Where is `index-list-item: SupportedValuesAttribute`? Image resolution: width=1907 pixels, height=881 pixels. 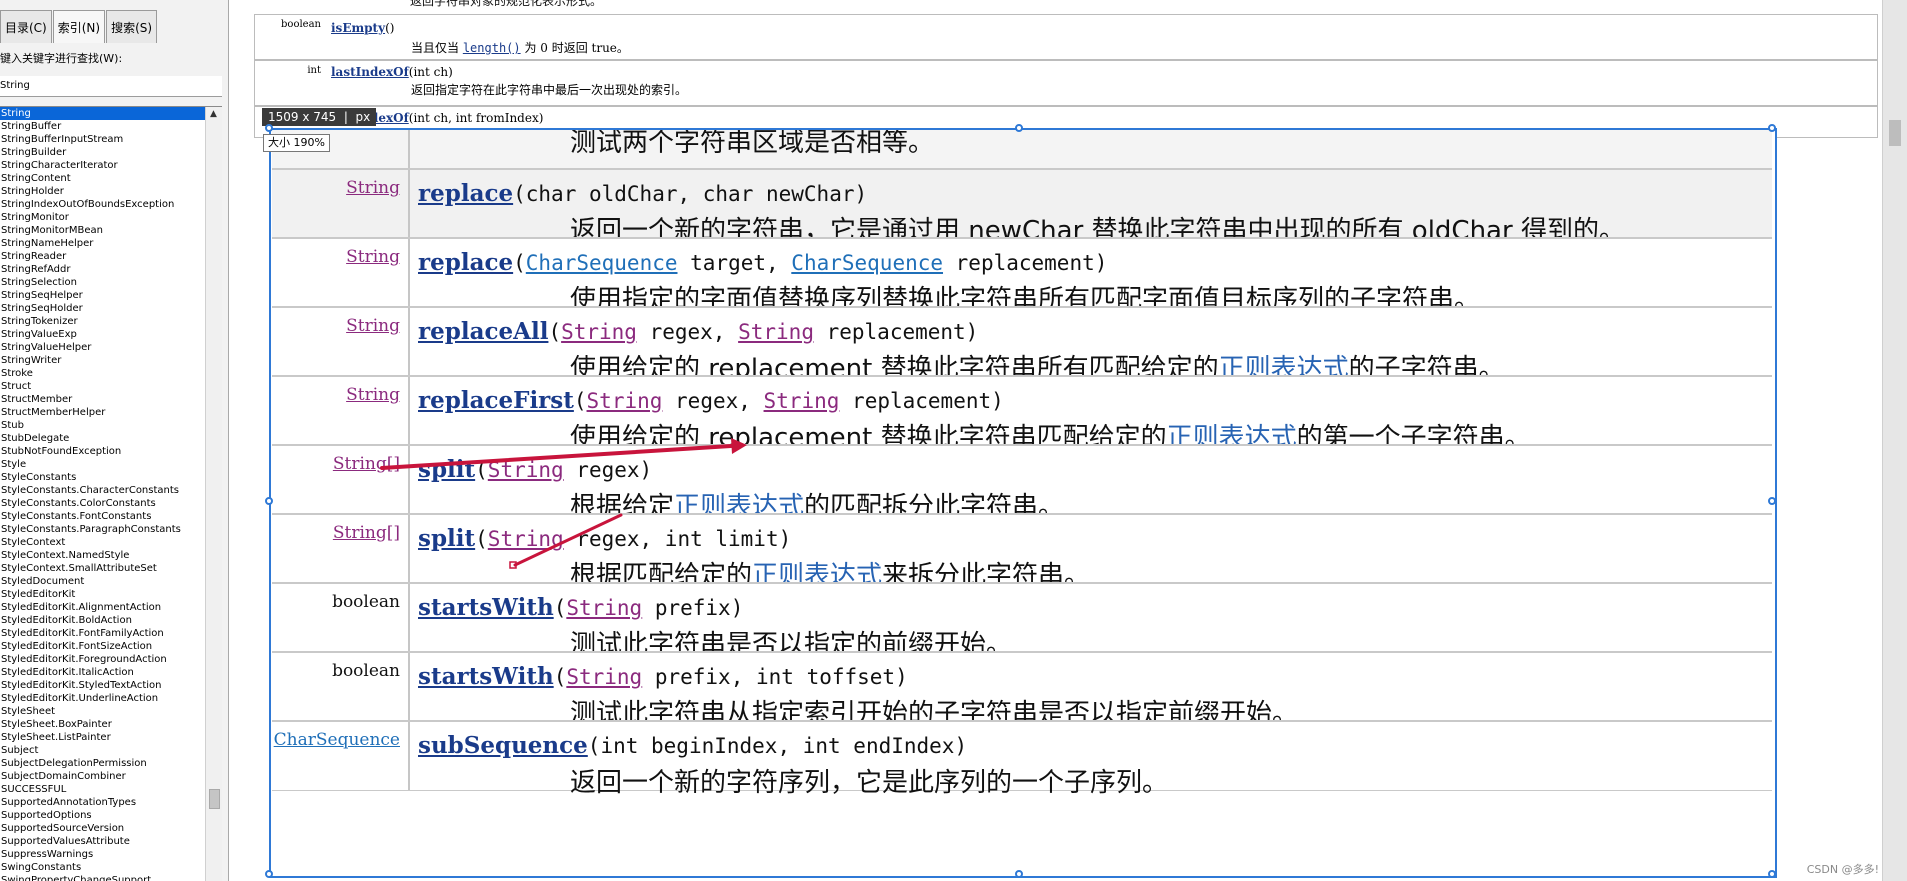 index-list-item: SupportedValuesAttribute is located at coordinates (103, 841).